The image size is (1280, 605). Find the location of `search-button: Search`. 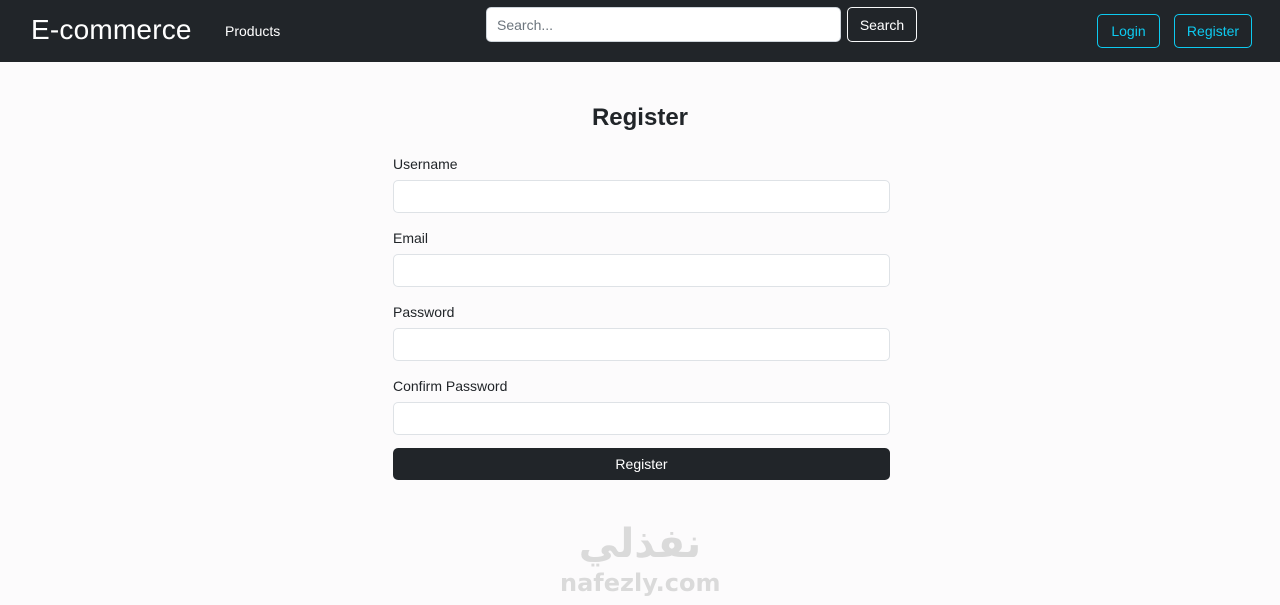

search-button: Search is located at coordinates (882, 24).